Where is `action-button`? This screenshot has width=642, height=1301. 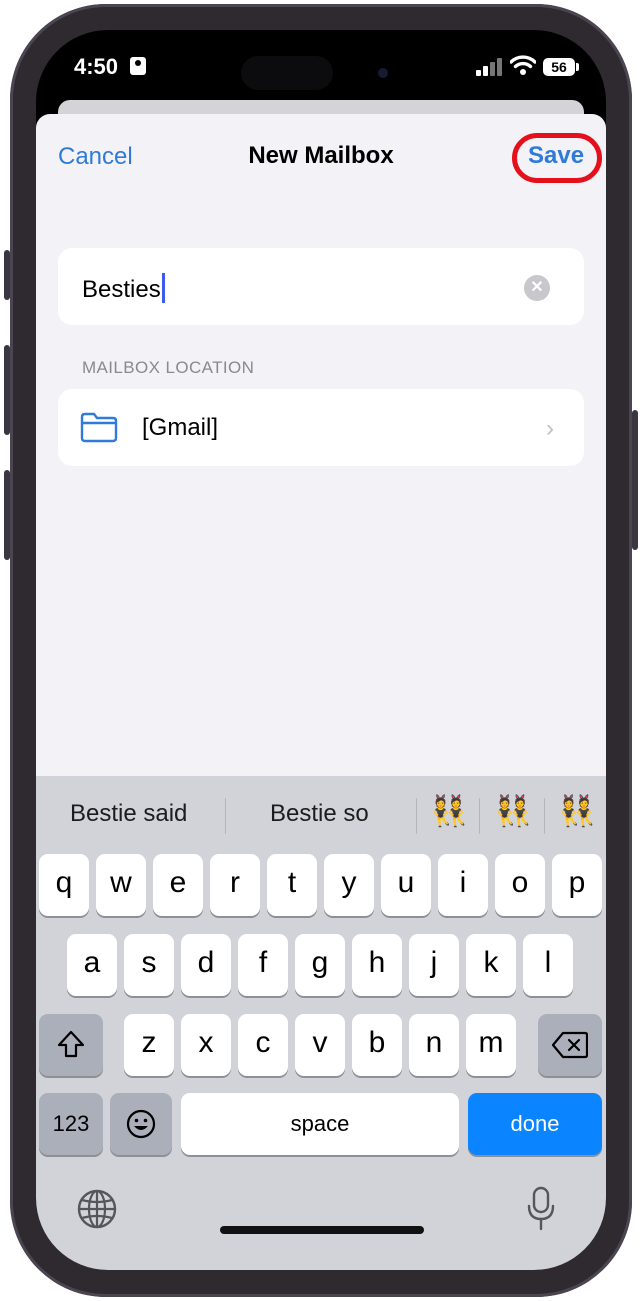 action-button is located at coordinates (7, 275).